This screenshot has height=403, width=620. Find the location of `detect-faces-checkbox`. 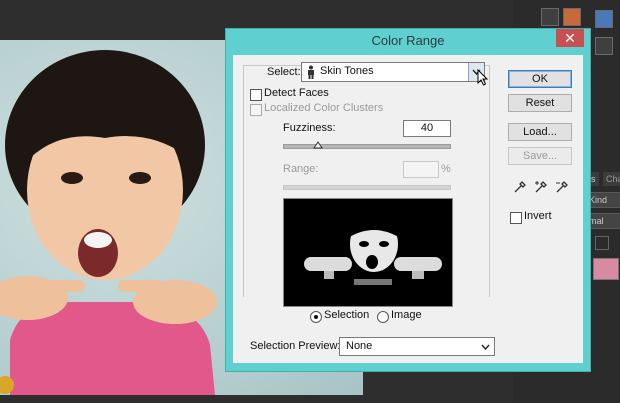

detect-faces-checkbox is located at coordinates (256, 95).